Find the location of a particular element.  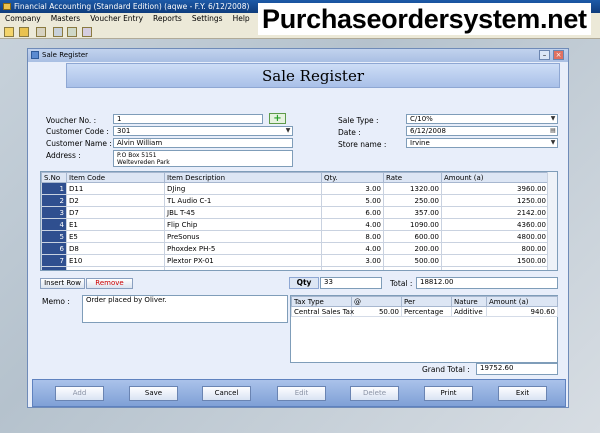

table-row: 5 E5 PreSonus 8.00 600.00 4800.00 is located at coordinates (295, 236).